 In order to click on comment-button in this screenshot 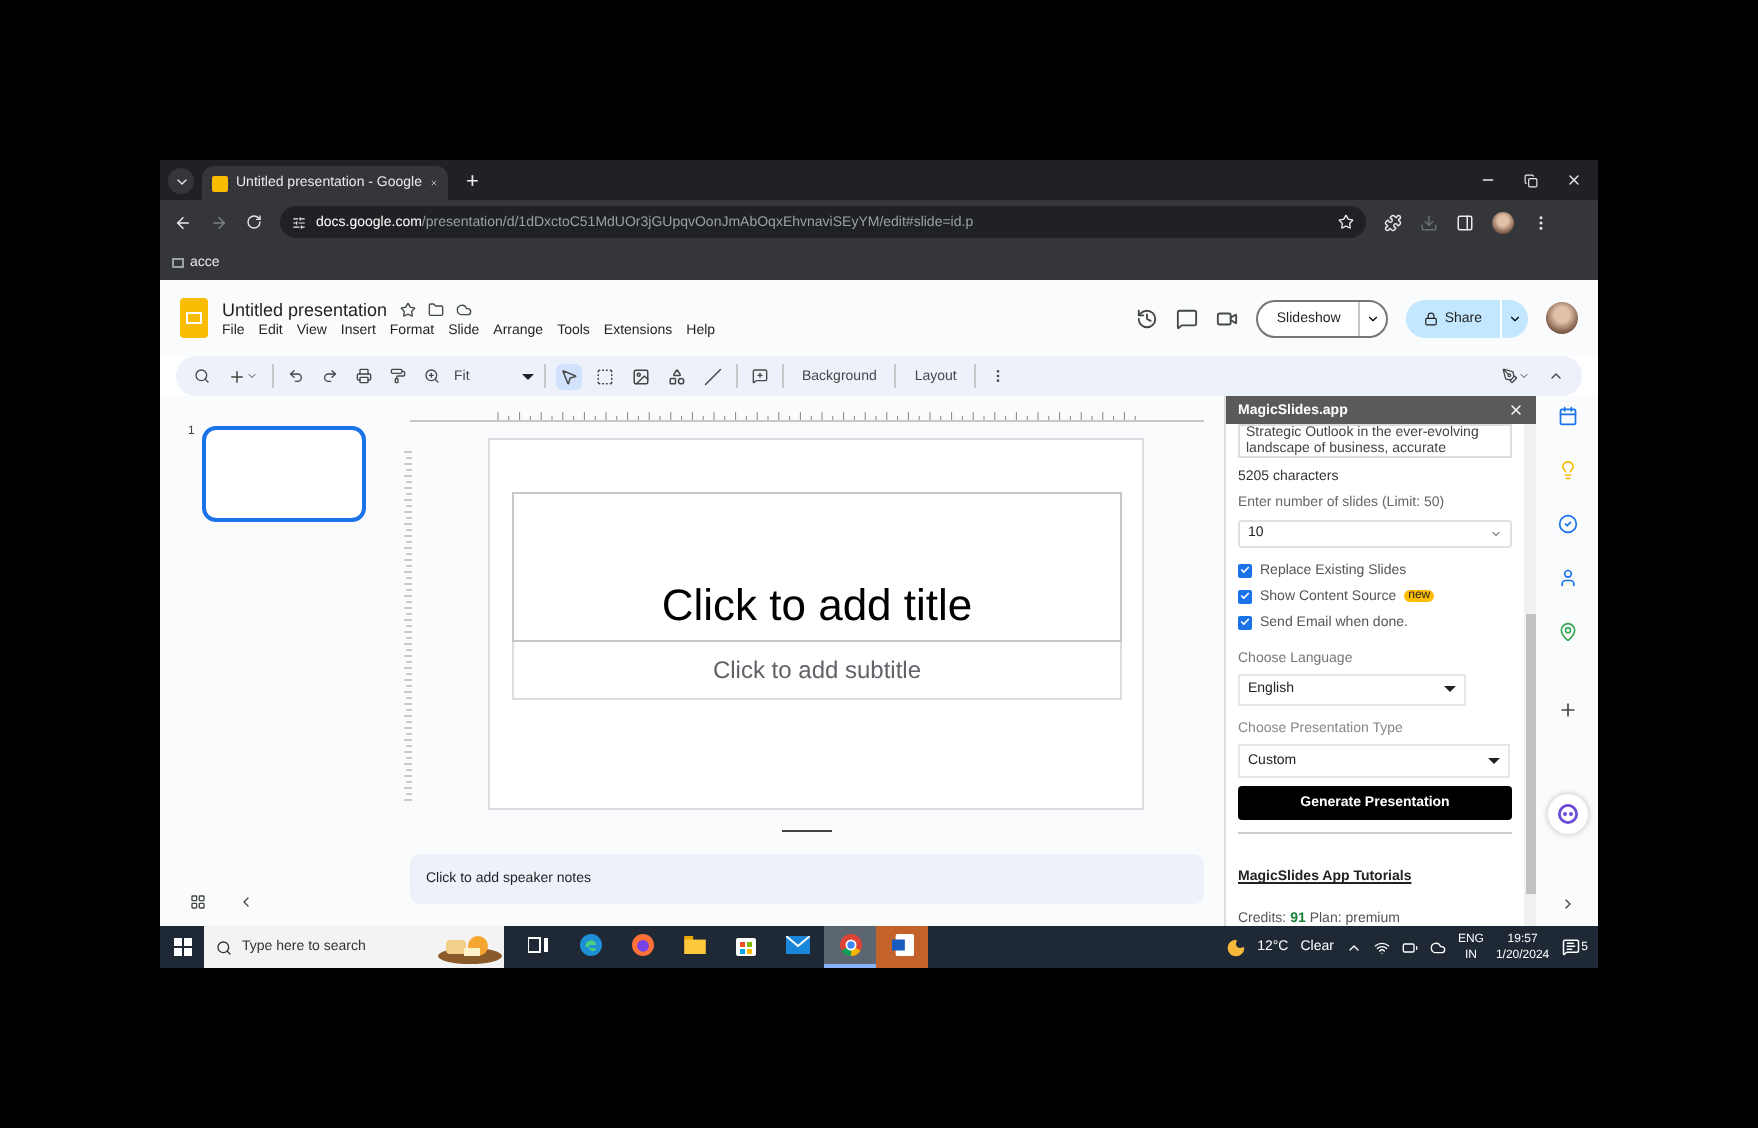, I will do `click(760, 376)`.